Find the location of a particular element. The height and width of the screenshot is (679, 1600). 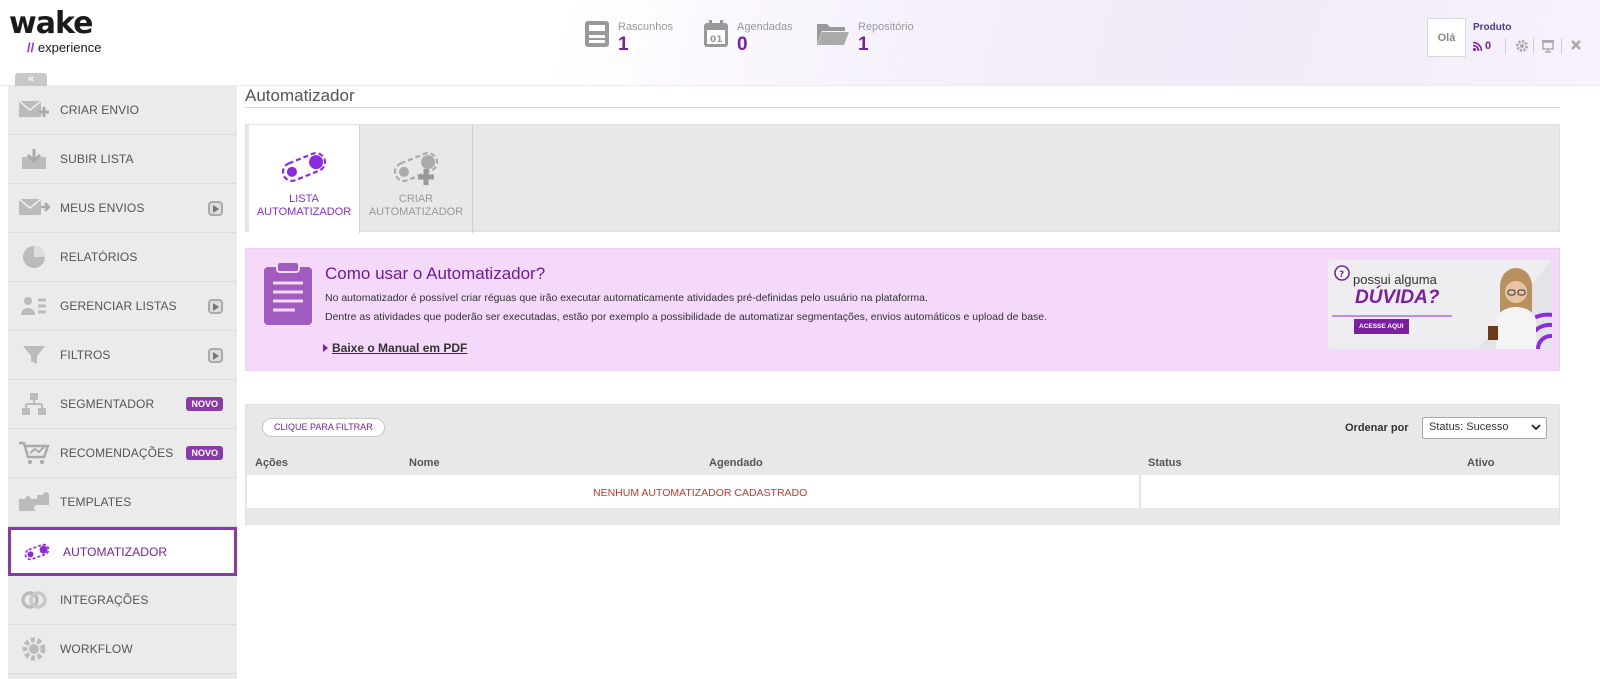

sidebar-item-integracoes: INTEGRAÇÕES is located at coordinates (122, 600).